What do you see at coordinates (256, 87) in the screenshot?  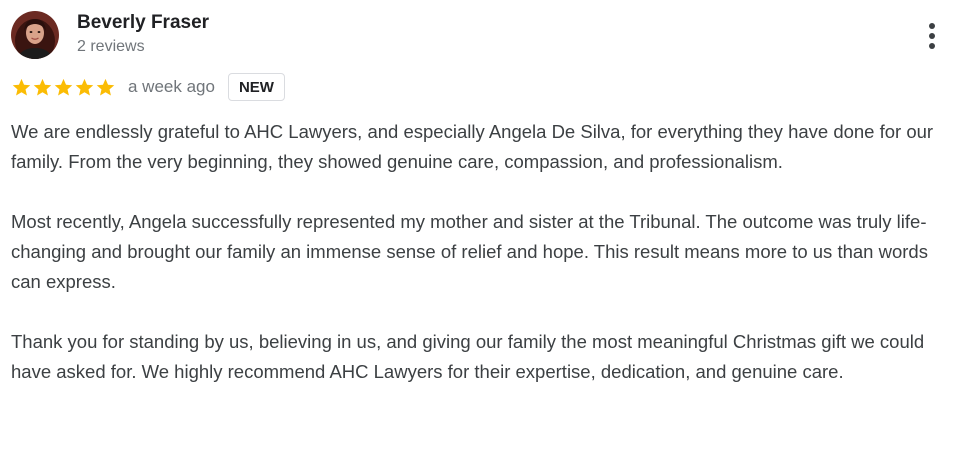 I see `new-badge: NEW` at bounding box center [256, 87].